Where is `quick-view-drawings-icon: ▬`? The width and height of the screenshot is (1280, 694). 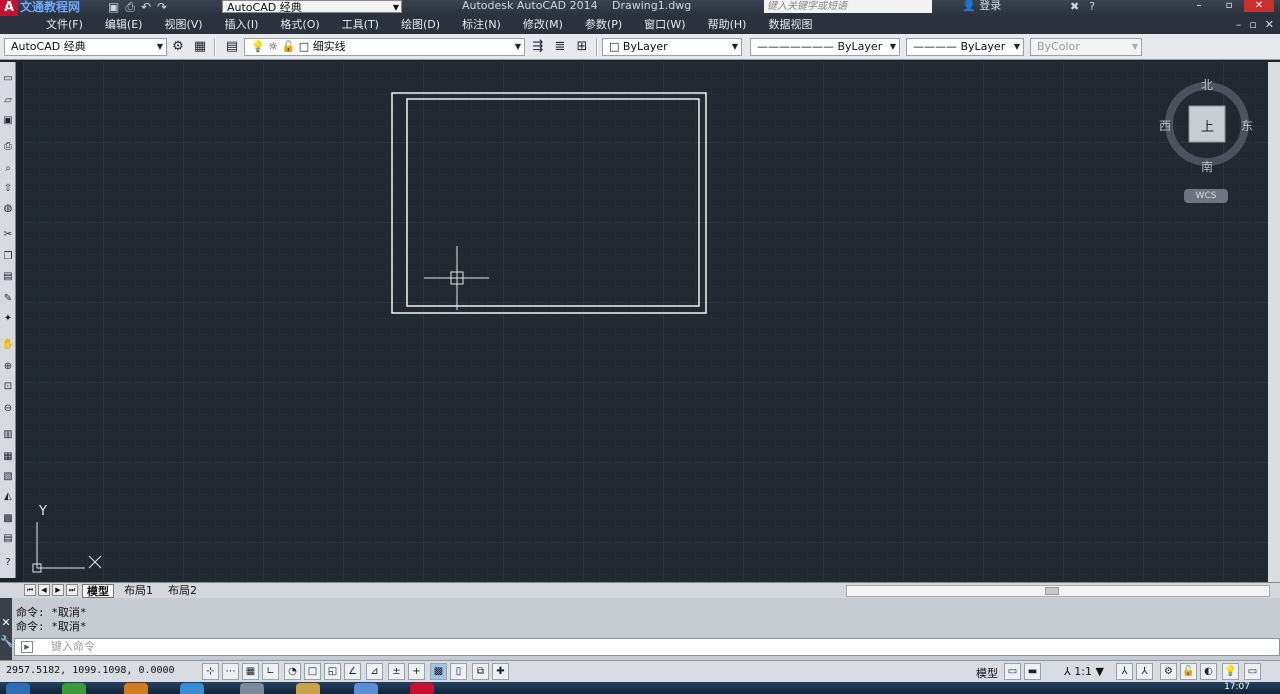
quick-view-drawings-icon: ▬ is located at coordinates (1032, 671).